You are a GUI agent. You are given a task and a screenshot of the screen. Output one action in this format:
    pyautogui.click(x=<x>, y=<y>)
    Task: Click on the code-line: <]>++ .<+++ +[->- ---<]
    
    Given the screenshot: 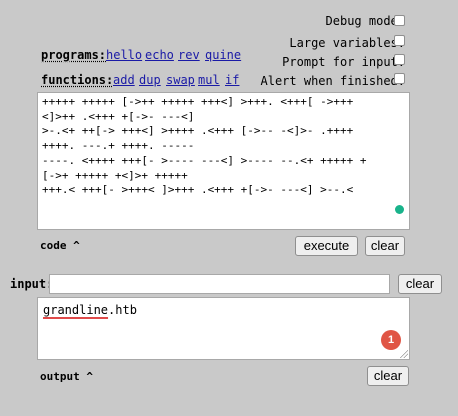 What is the action you would take?
    pyautogui.click(x=118, y=116)
    